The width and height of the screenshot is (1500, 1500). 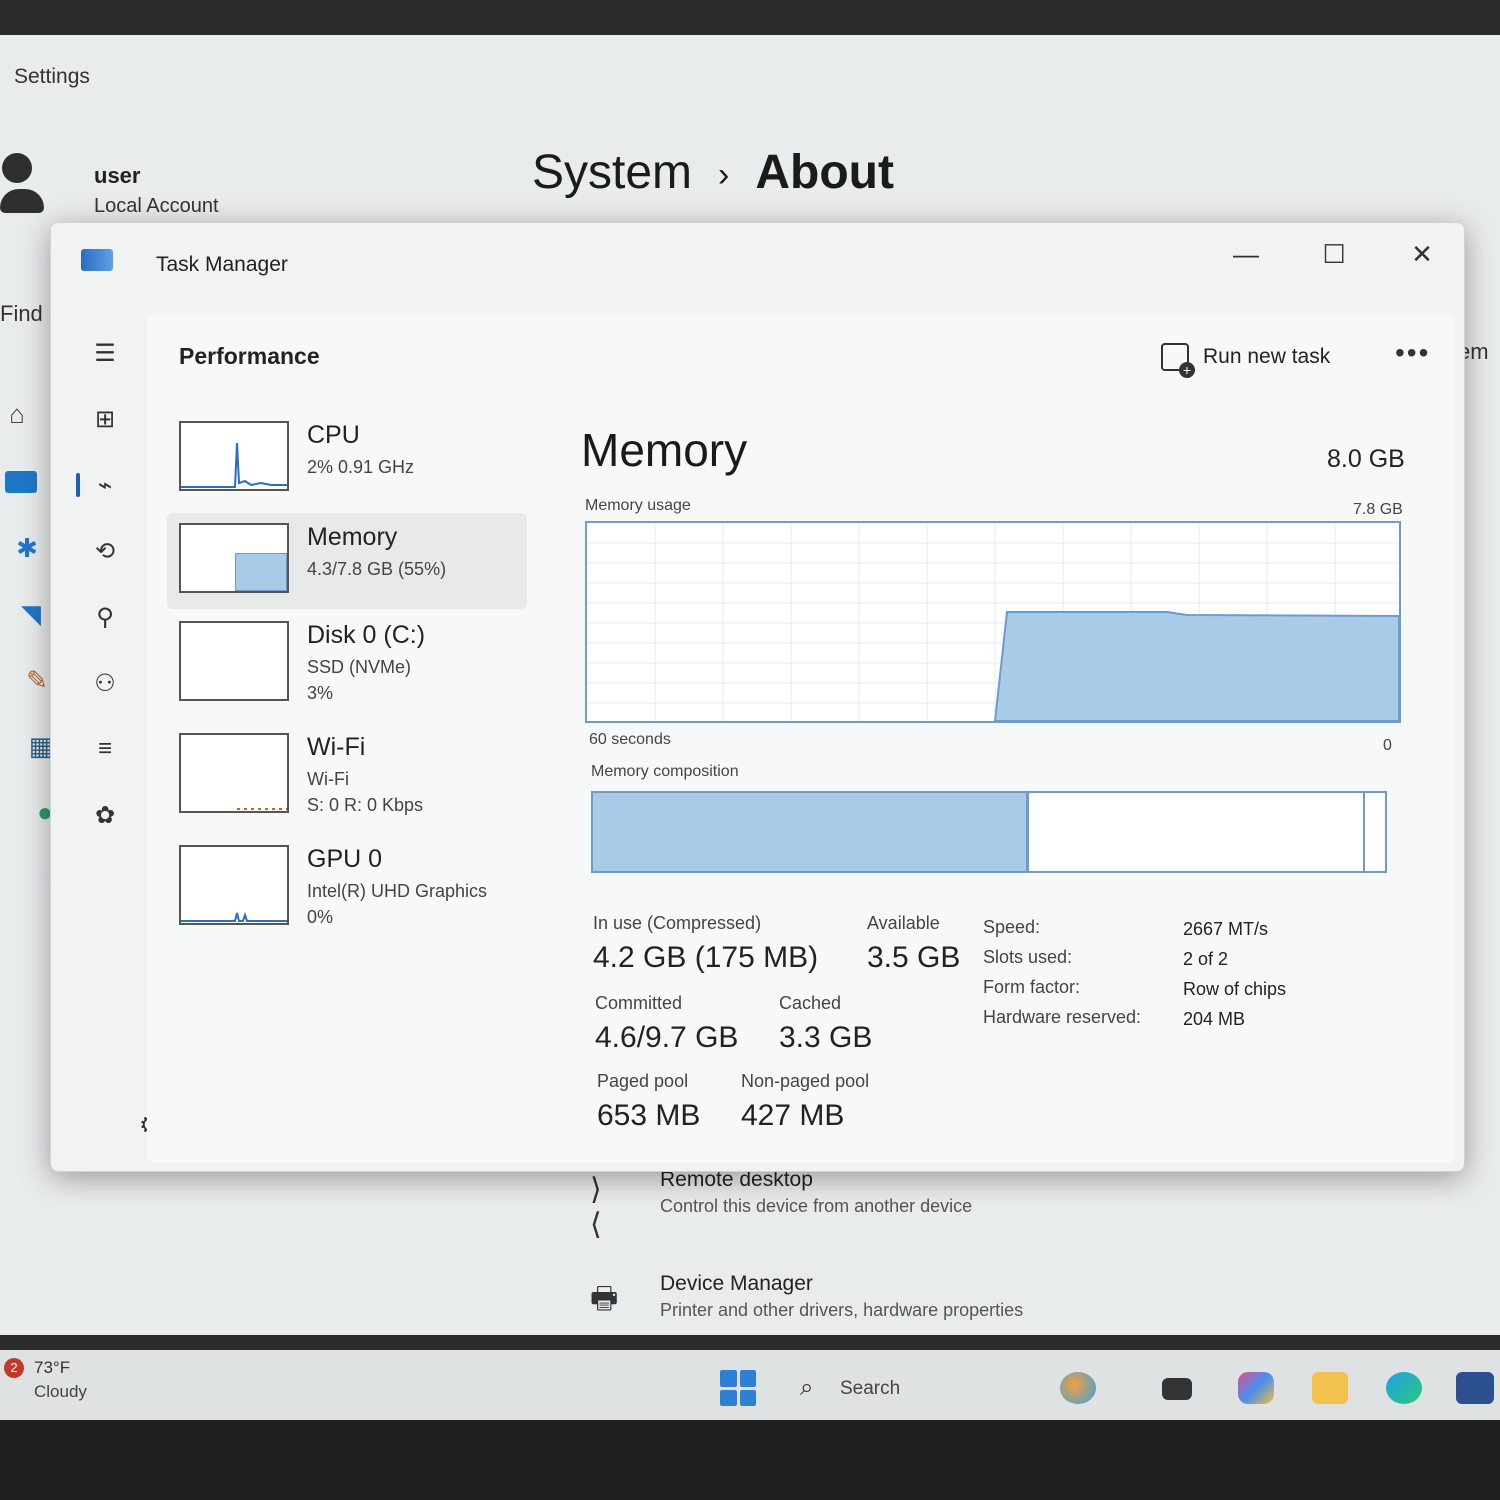 What do you see at coordinates (37, 680) in the screenshot?
I see `personalization-icon: ✎` at bounding box center [37, 680].